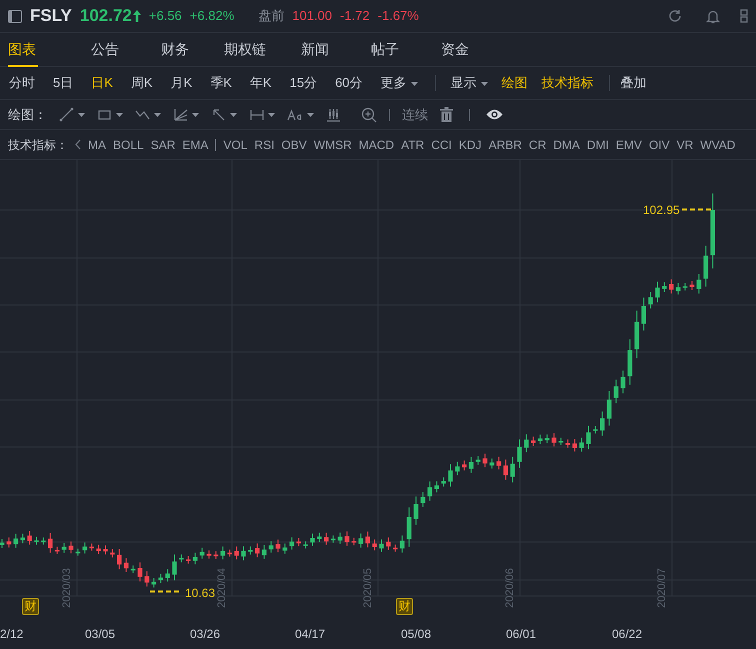 The width and height of the screenshot is (756, 649). What do you see at coordinates (376, 145) in the screenshot?
I see `indicator-button: MACD` at bounding box center [376, 145].